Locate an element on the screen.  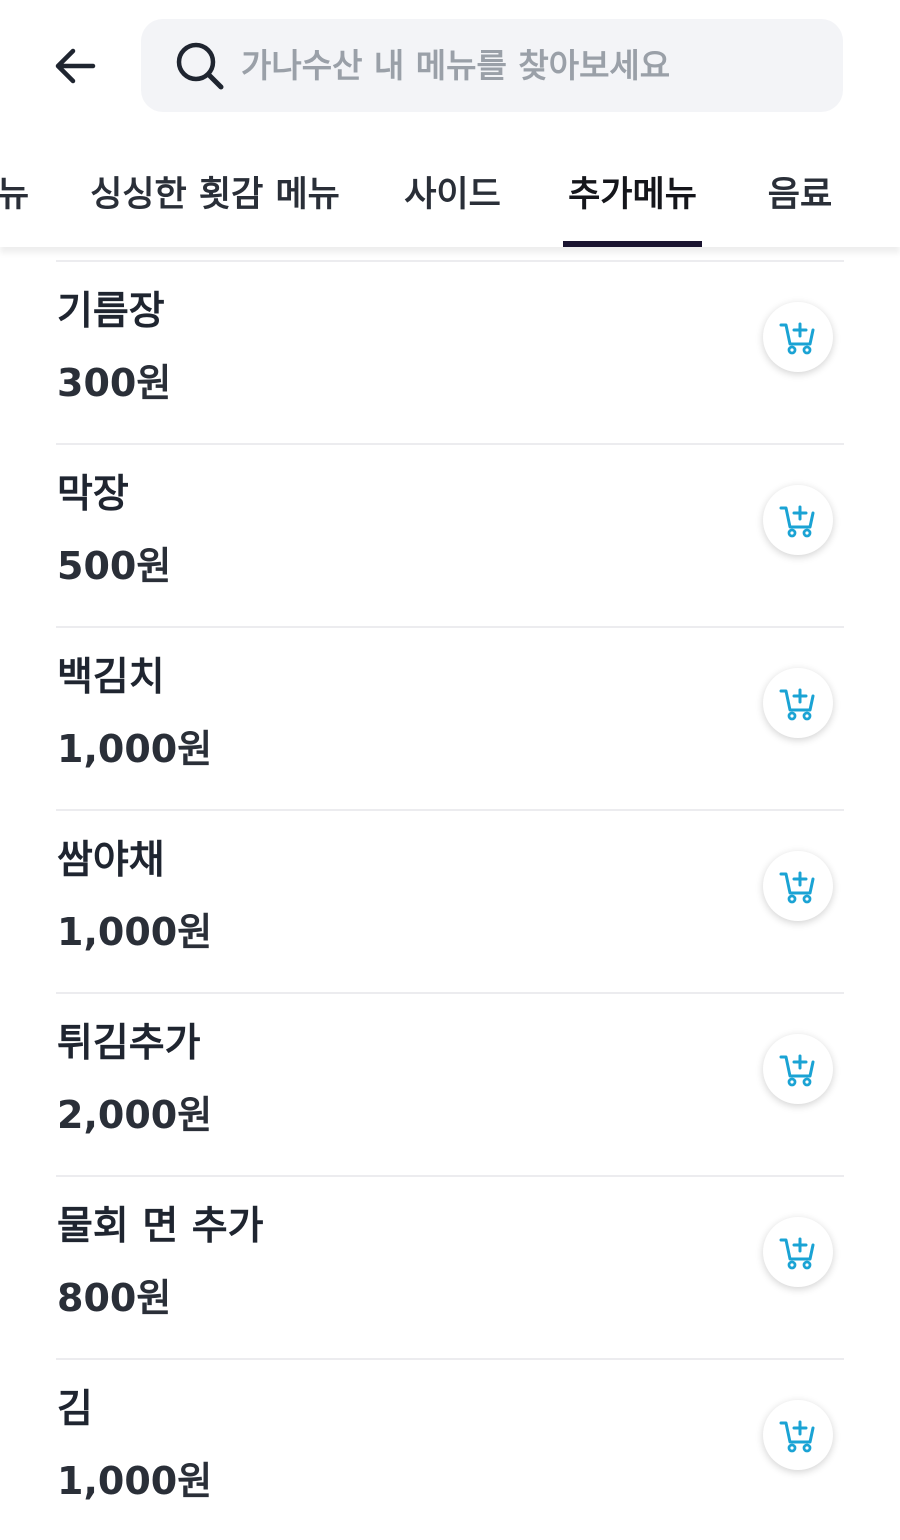
tab-fresh-sashimi-menu: 싱싱한 횟감 메뉴 is located at coordinates (215, 191).